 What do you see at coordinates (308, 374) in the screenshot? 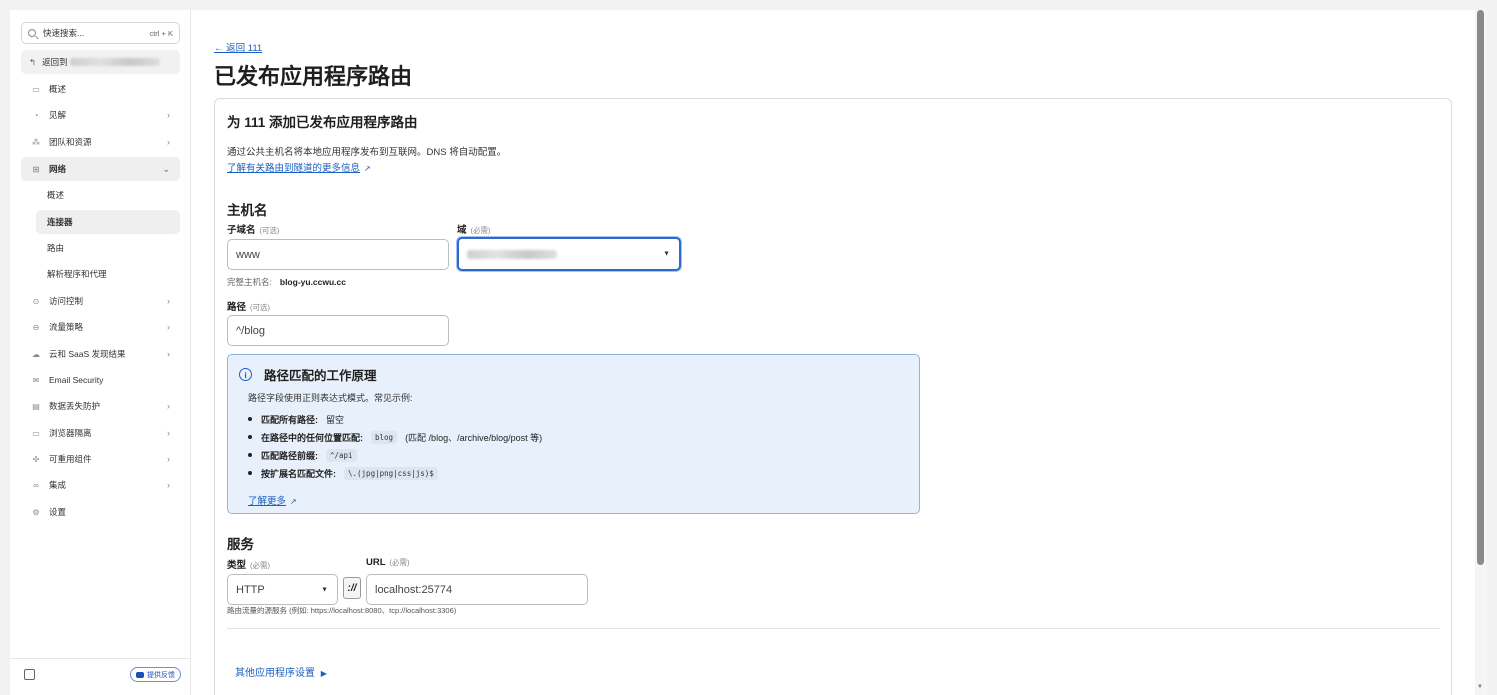
I see `info-title: i 路径匹配的工作原理` at bounding box center [308, 374].